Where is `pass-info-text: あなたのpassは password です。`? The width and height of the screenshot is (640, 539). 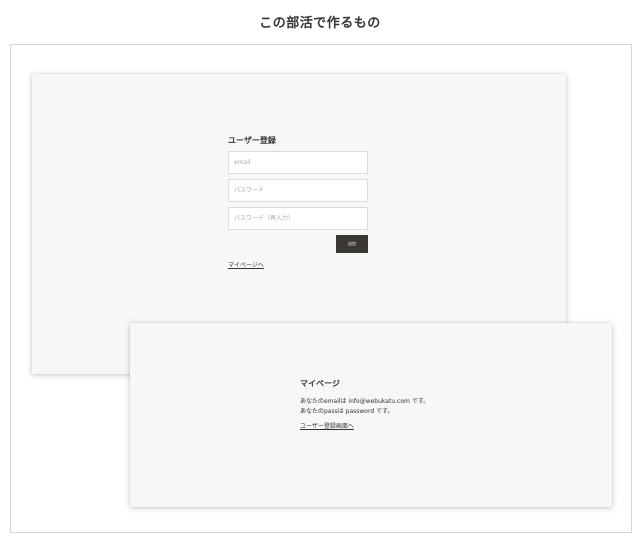
pass-info-text: あなたのpassは password です。 is located at coordinates (347, 411).